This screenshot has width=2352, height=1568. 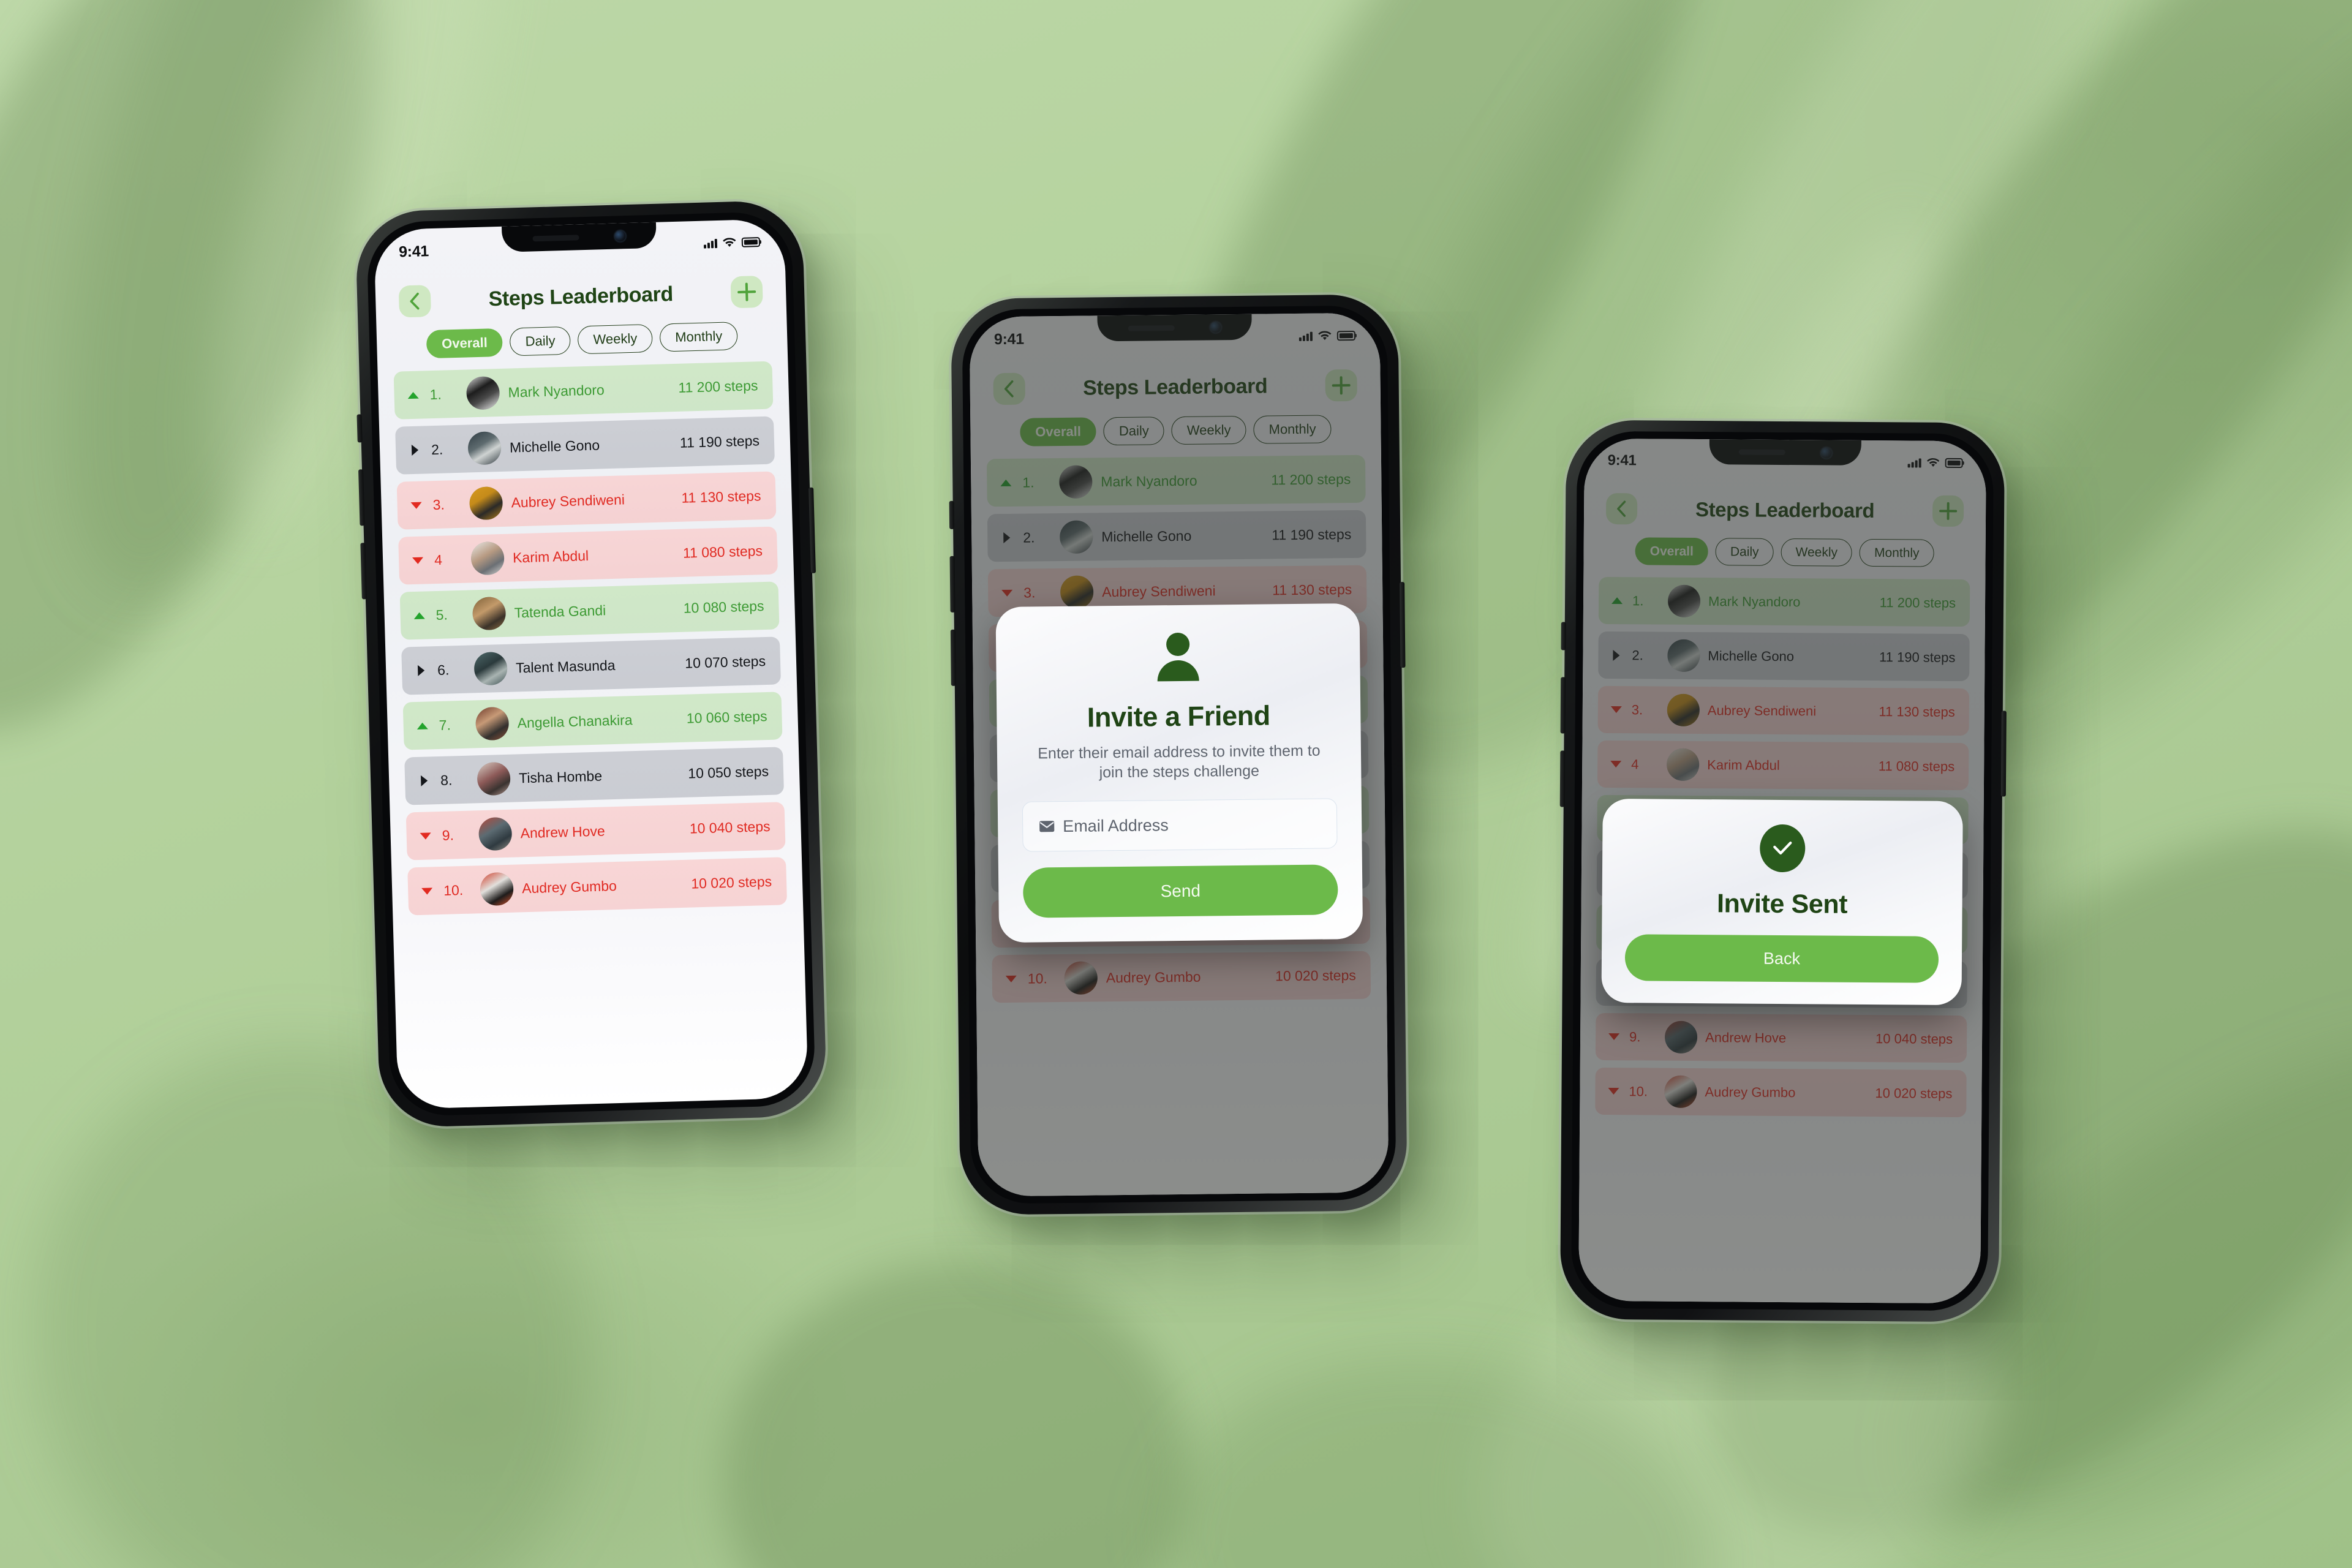 What do you see at coordinates (1180, 825) in the screenshot?
I see `email-field: Email Address` at bounding box center [1180, 825].